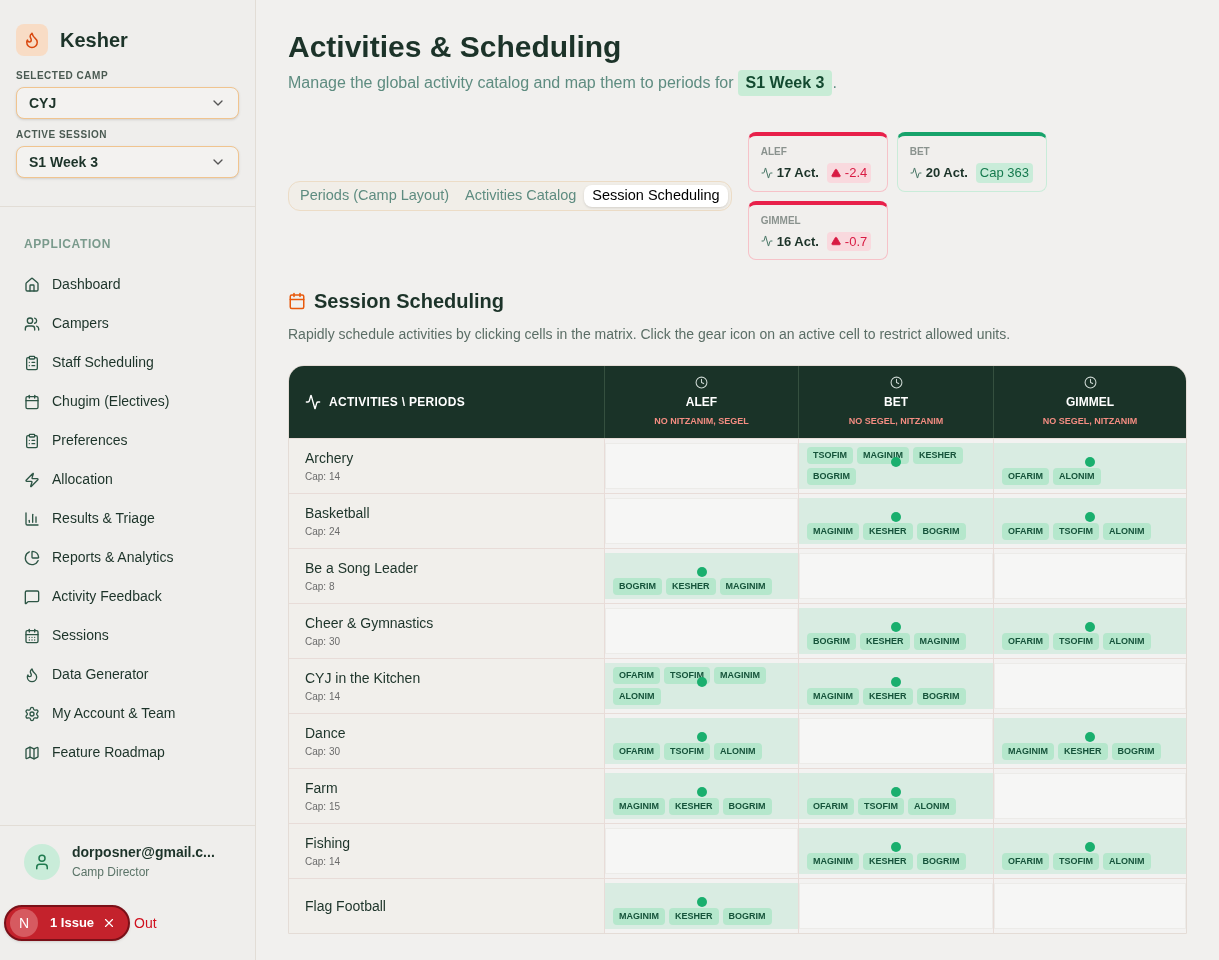 Image resolution: width=1219 pixels, height=960 pixels. What do you see at coordinates (42, 861) in the screenshot?
I see `avatar-icon` at bounding box center [42, 861].